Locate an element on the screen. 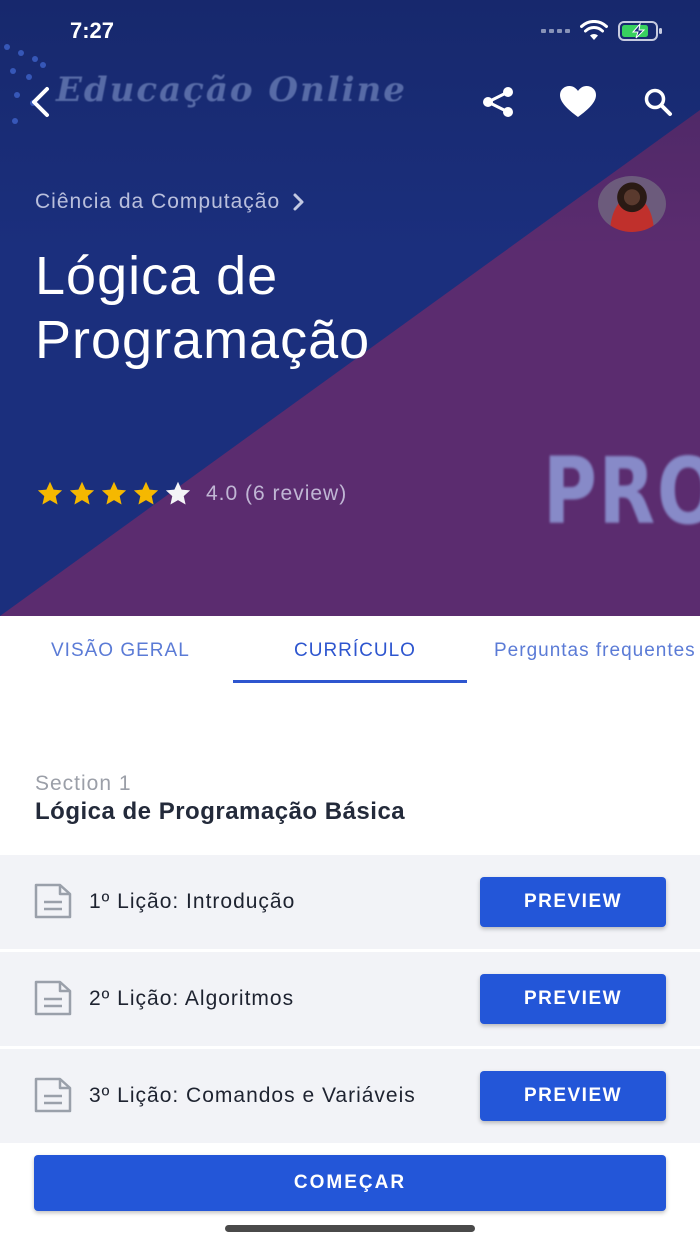 The image size is (700, 1244). category-label: Ciência da Computação is located at coordinates (158, 201).